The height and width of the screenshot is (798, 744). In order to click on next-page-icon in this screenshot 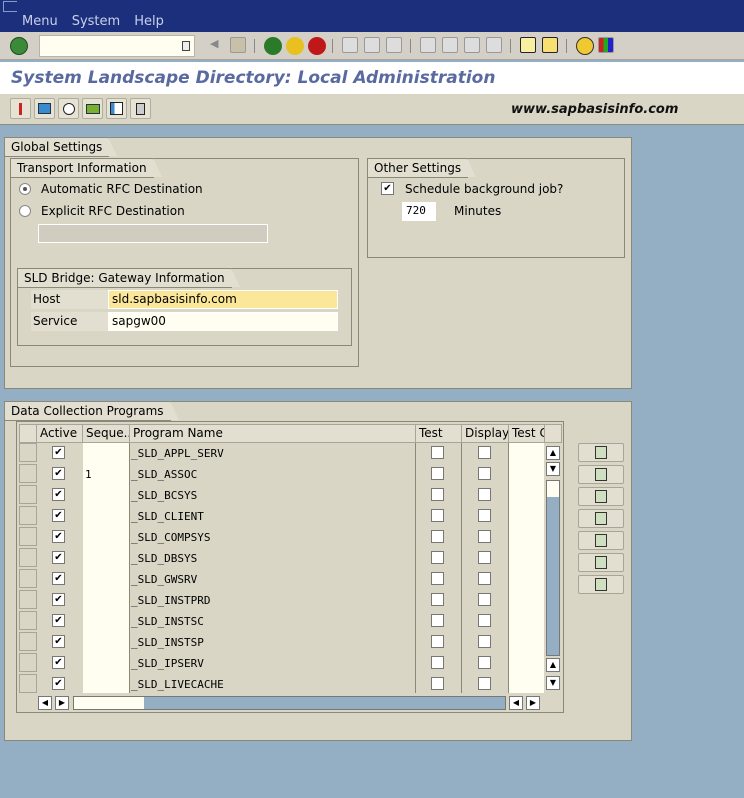, I will do `click(472, 45)`.